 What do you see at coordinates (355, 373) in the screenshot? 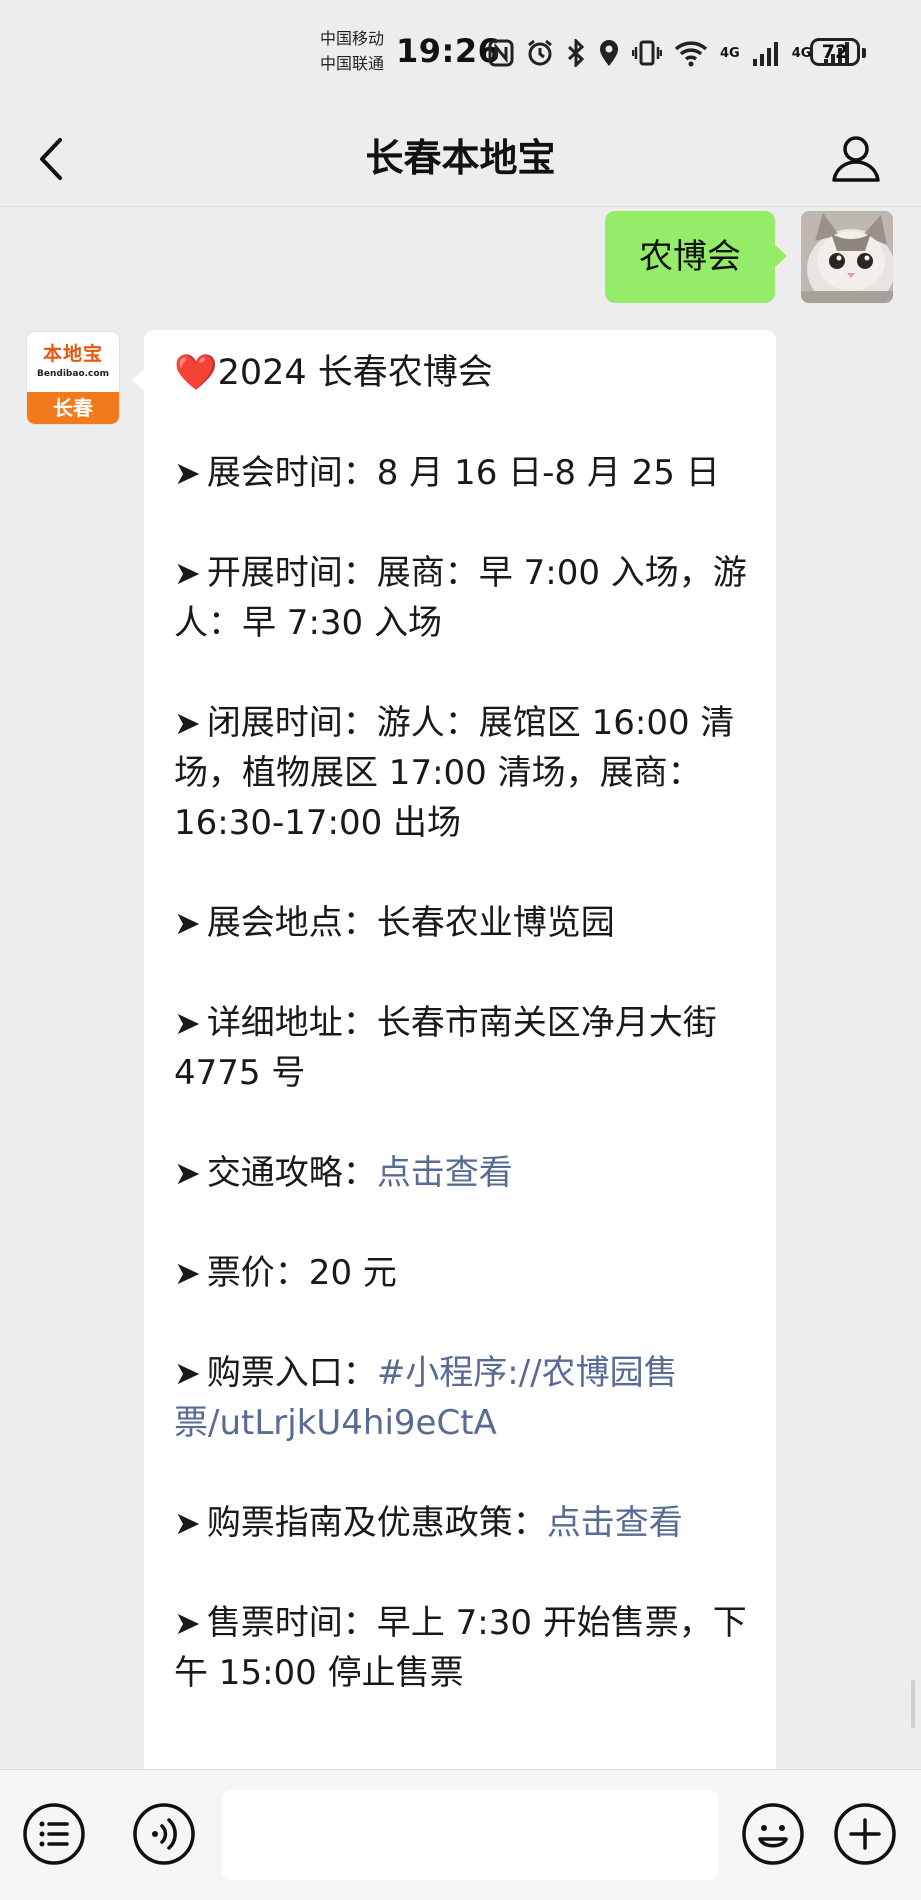
I see `bot-message-title-text: 2024 长春农博会` at bounding box center [355, 373].